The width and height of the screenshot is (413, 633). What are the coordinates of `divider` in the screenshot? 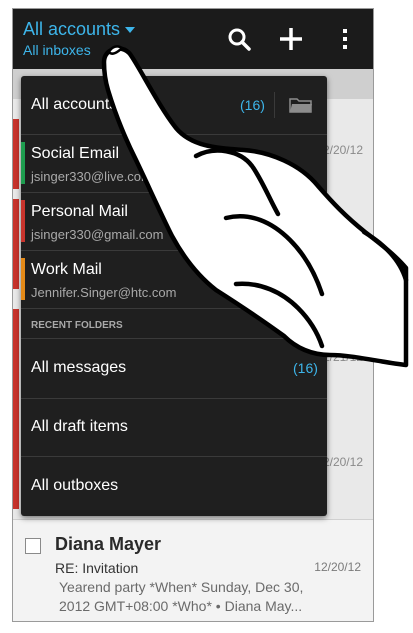 It's located at (274, 105).